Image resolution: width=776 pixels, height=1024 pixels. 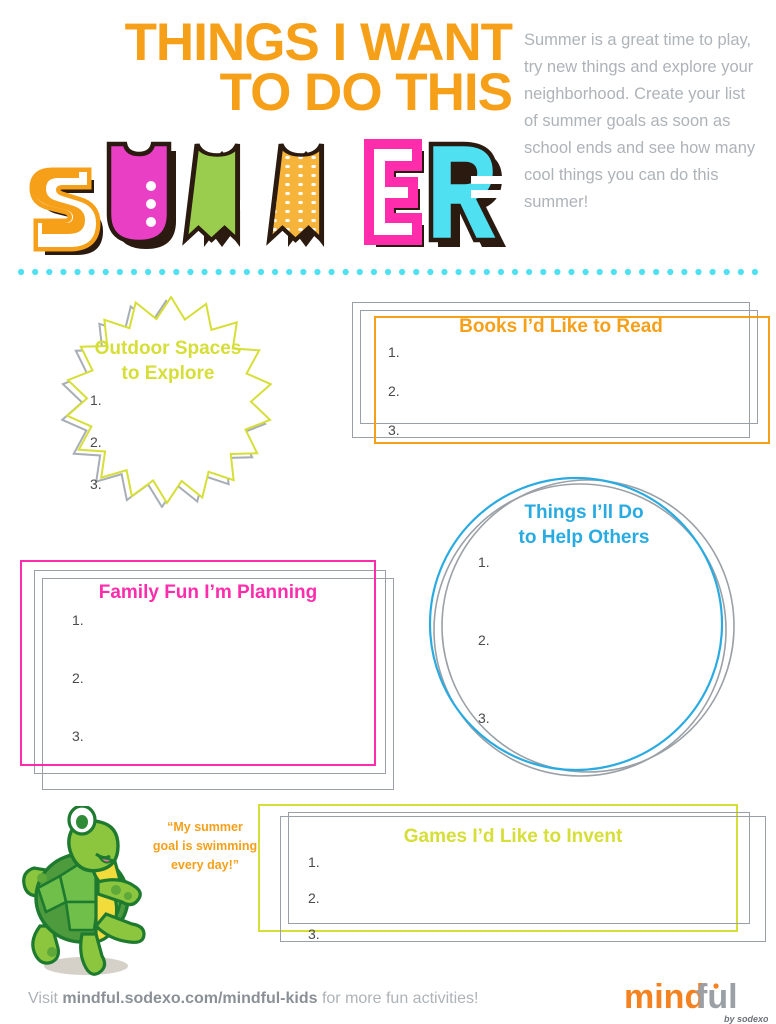 What do you see at coordinates (398, 998) in the screenshot?
I see `footer-suffix: for more fun activities!` at bounding box center [398, 998].